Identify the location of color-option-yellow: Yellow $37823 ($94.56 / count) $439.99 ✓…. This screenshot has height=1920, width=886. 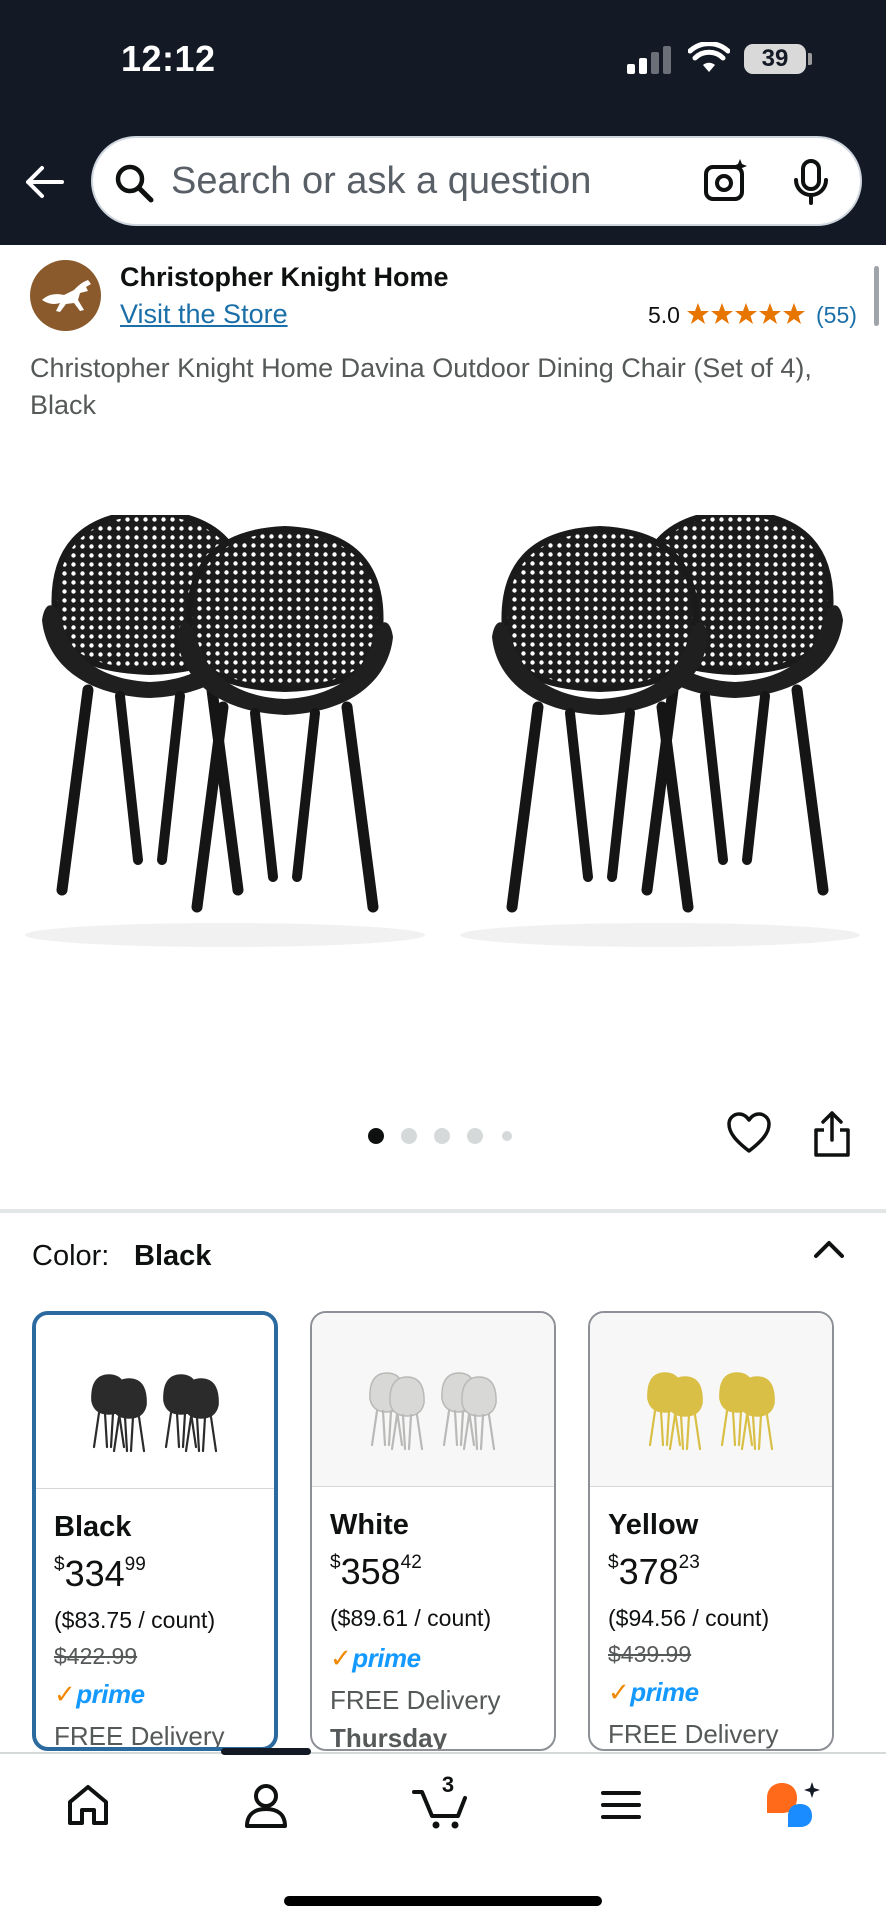
(711, 1531).